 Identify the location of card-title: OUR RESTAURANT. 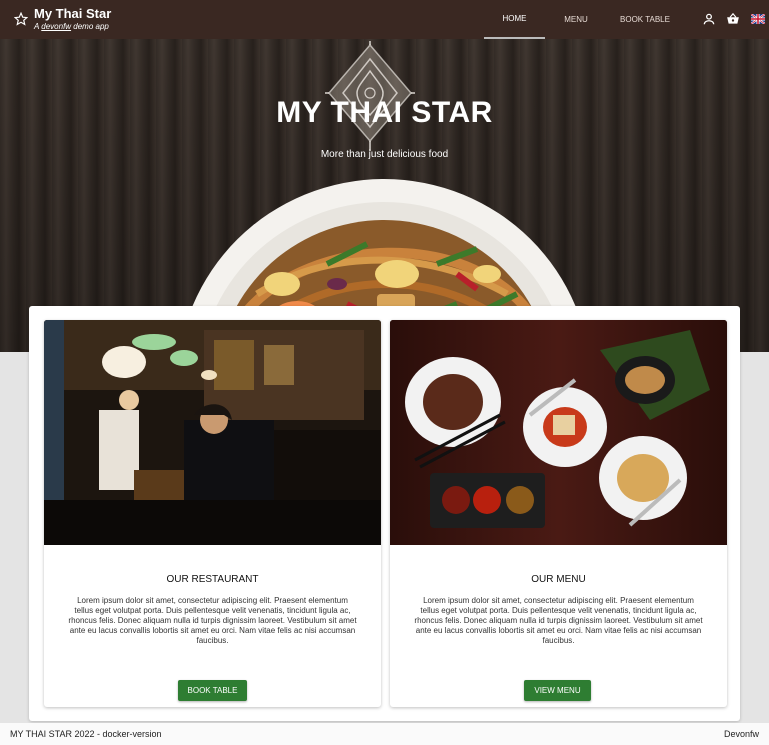
(212, 579).